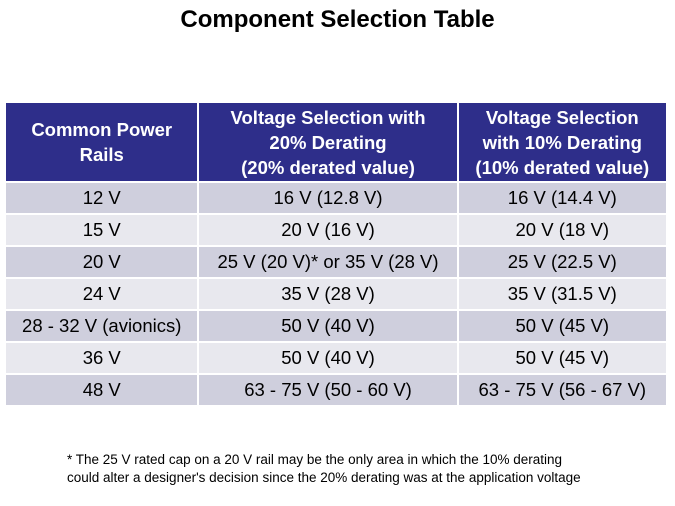 Image resolution: width=675 pixels, height=506 pixels. Describe the element at coordinates (328, 230) in the screenshot. I see `cell-20-derating: 20 V (16 V)` at that location.